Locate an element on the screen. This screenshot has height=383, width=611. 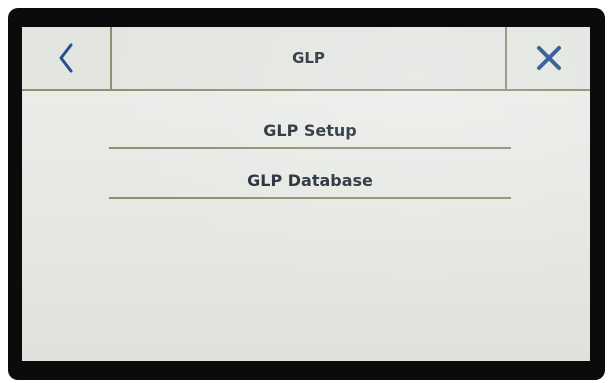
close-icon is located at coordinates (548, 58).